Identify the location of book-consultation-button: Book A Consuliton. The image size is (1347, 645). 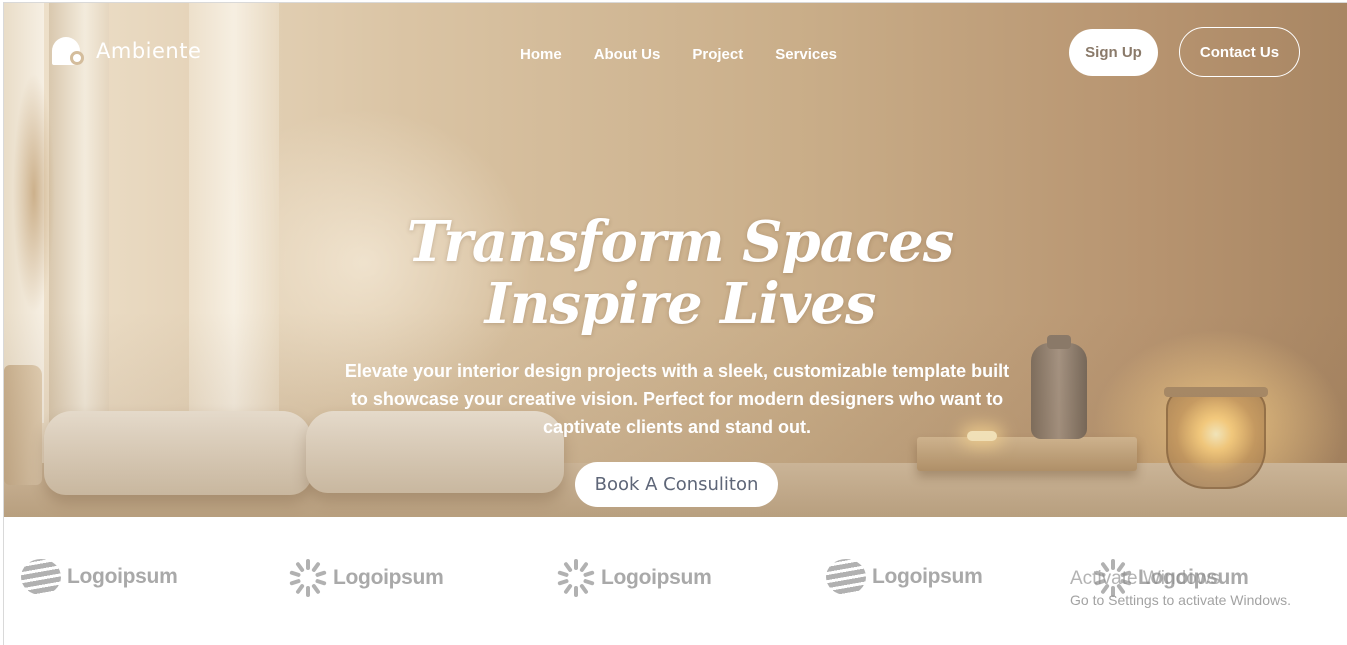
(676, 484).